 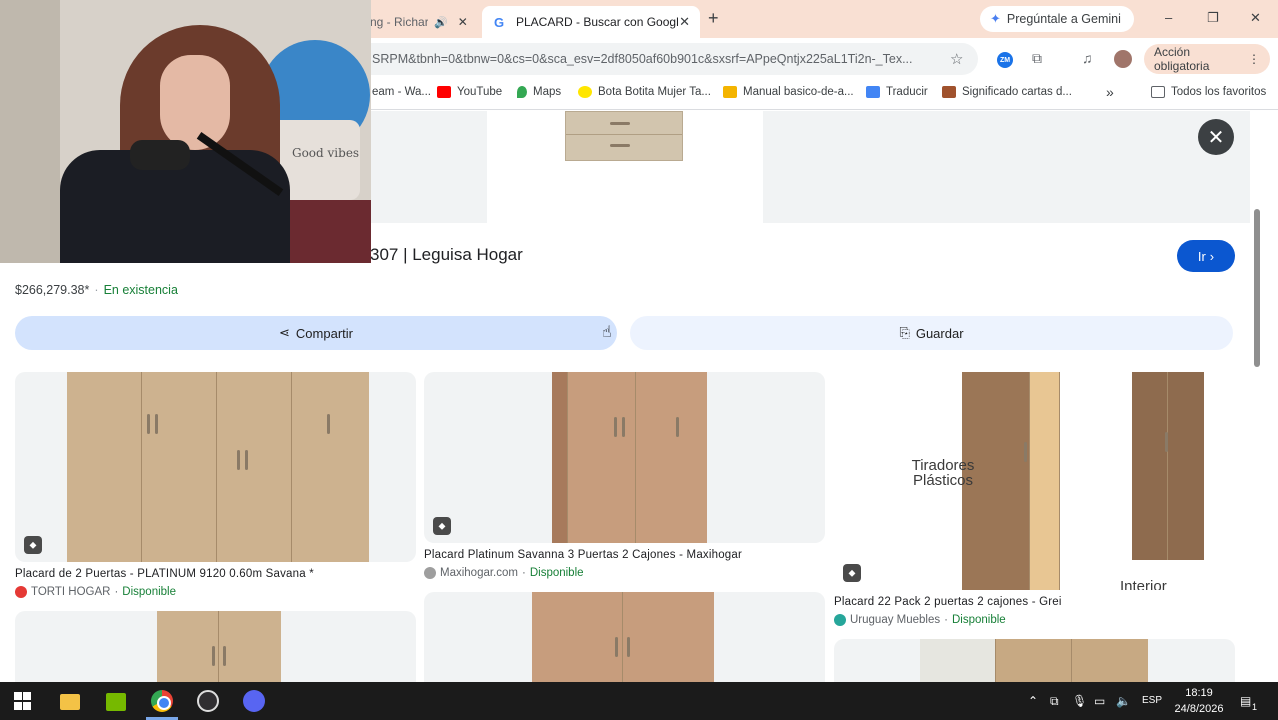 I want to click on maps-pin-icon, so click(x=522, y=92).